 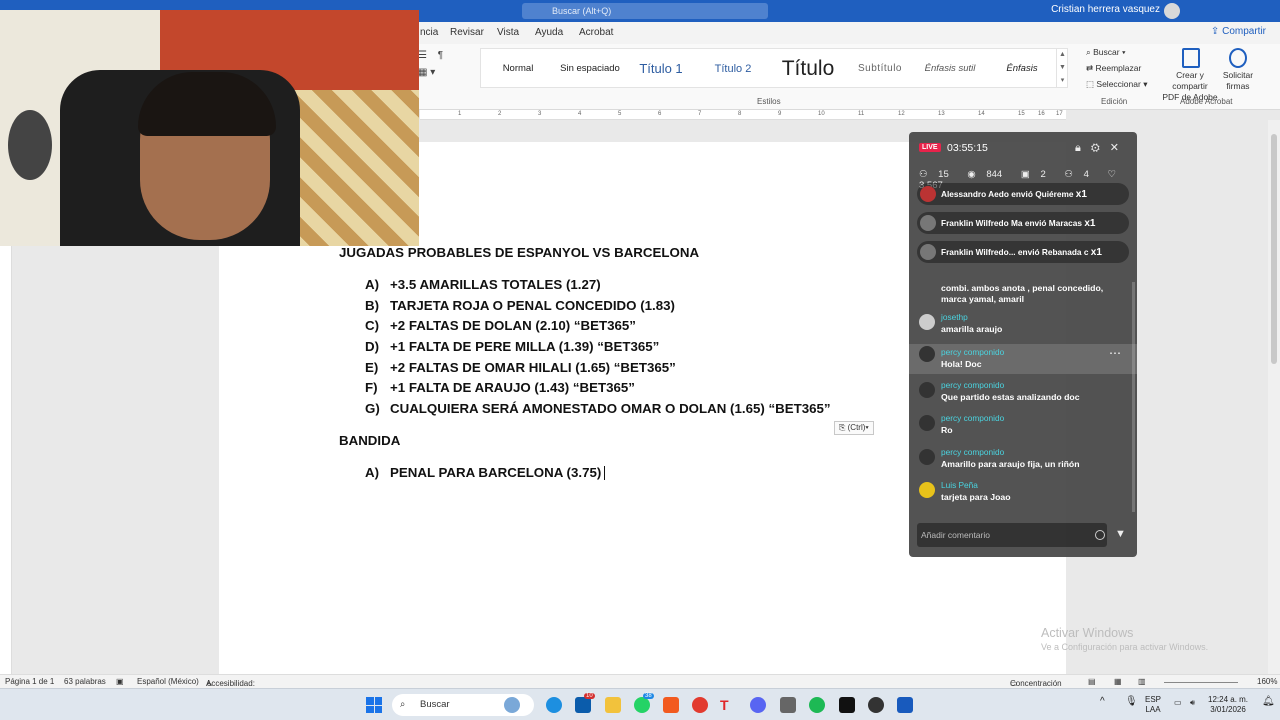 What do you see at coordinates (854, 428) in the screenshot?
I see `paste-options-button: ⎘ (Ctrl)▾` at bounding box center [854, 428].